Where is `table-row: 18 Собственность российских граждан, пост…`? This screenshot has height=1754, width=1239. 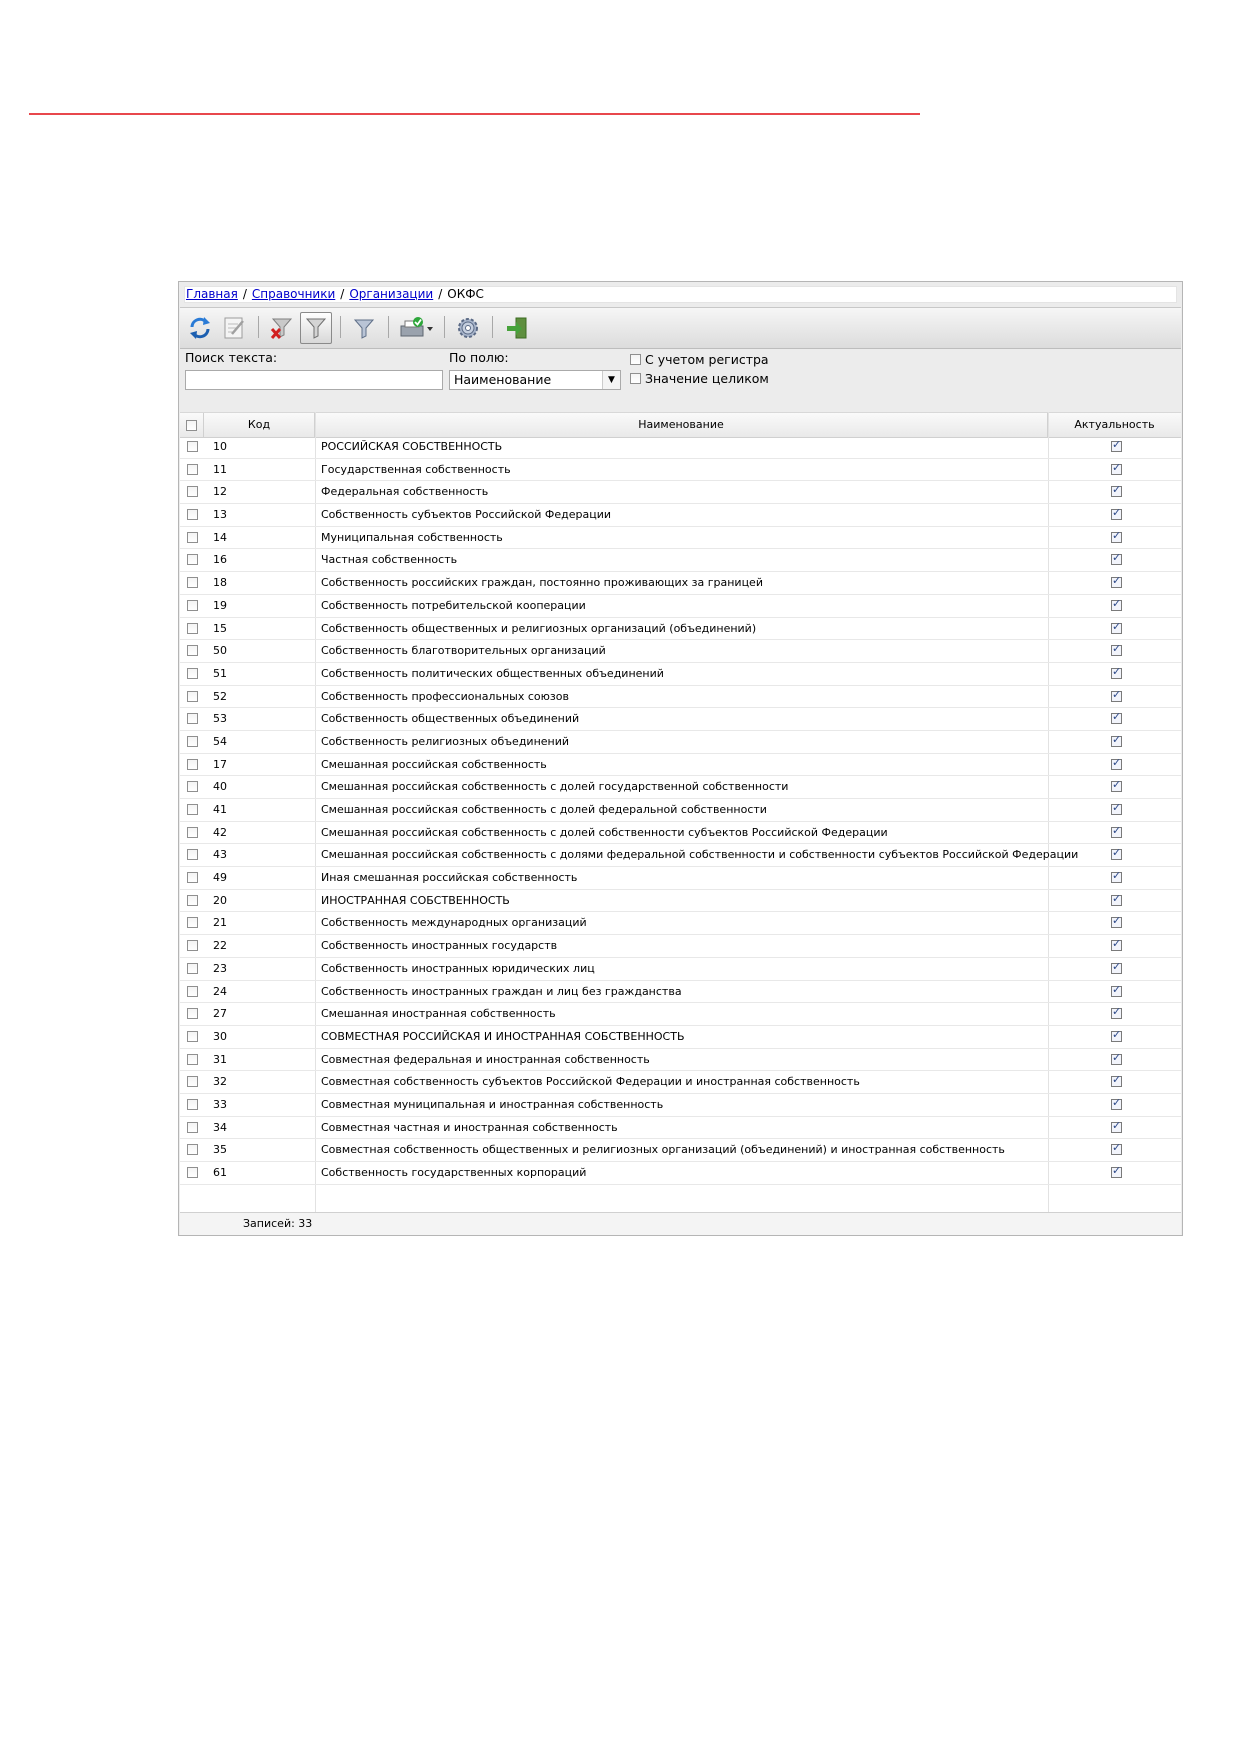
table-row: 18 Собственность российских граждан, пост… is located at coordinates (680, 583).